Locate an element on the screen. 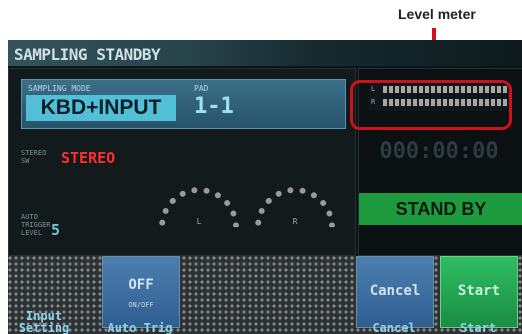 This screenshot has width=522, height=334. input-setting-footer: Input Setting is located at coordinates (44, 322).